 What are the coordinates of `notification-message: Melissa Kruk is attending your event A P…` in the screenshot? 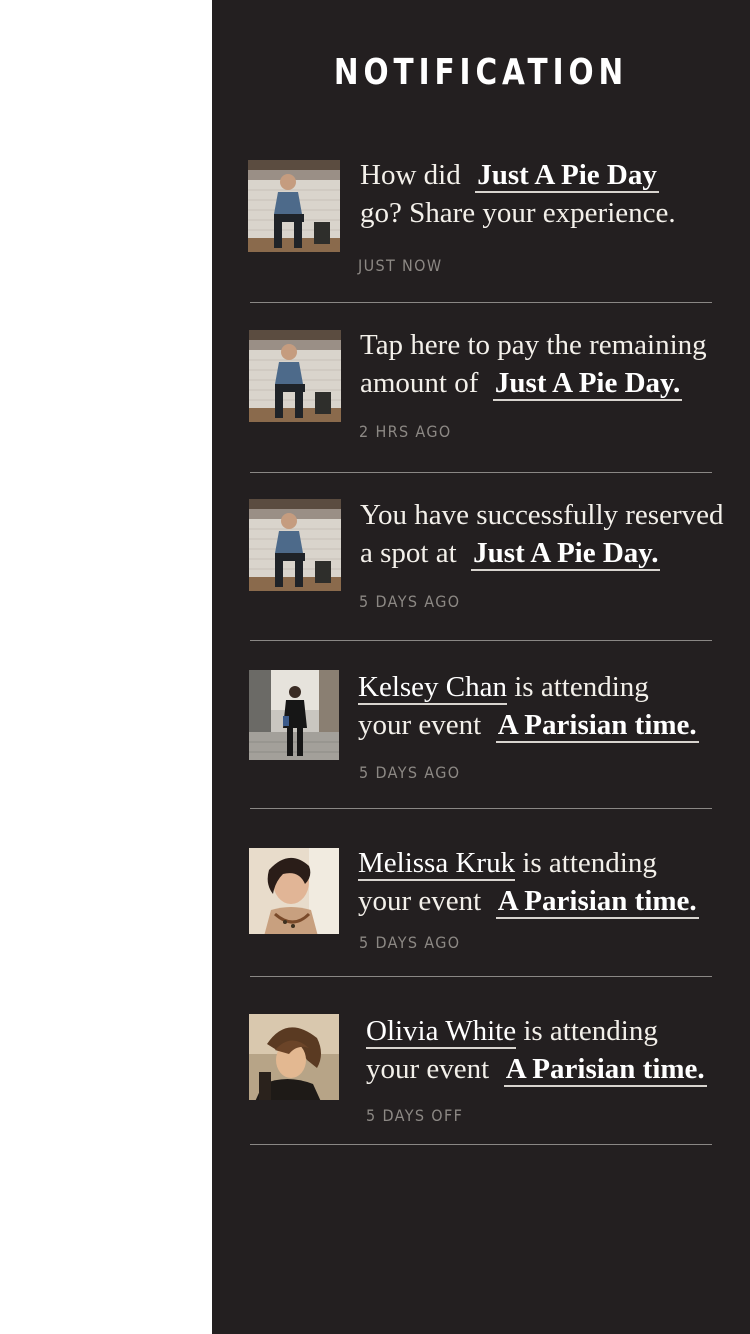 It's located at (528, 883).